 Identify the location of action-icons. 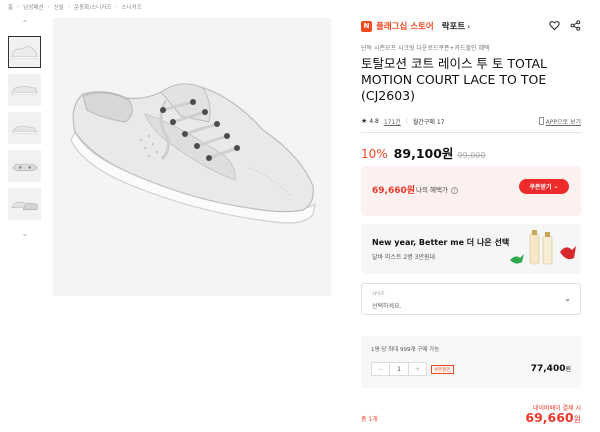
(565, 26).